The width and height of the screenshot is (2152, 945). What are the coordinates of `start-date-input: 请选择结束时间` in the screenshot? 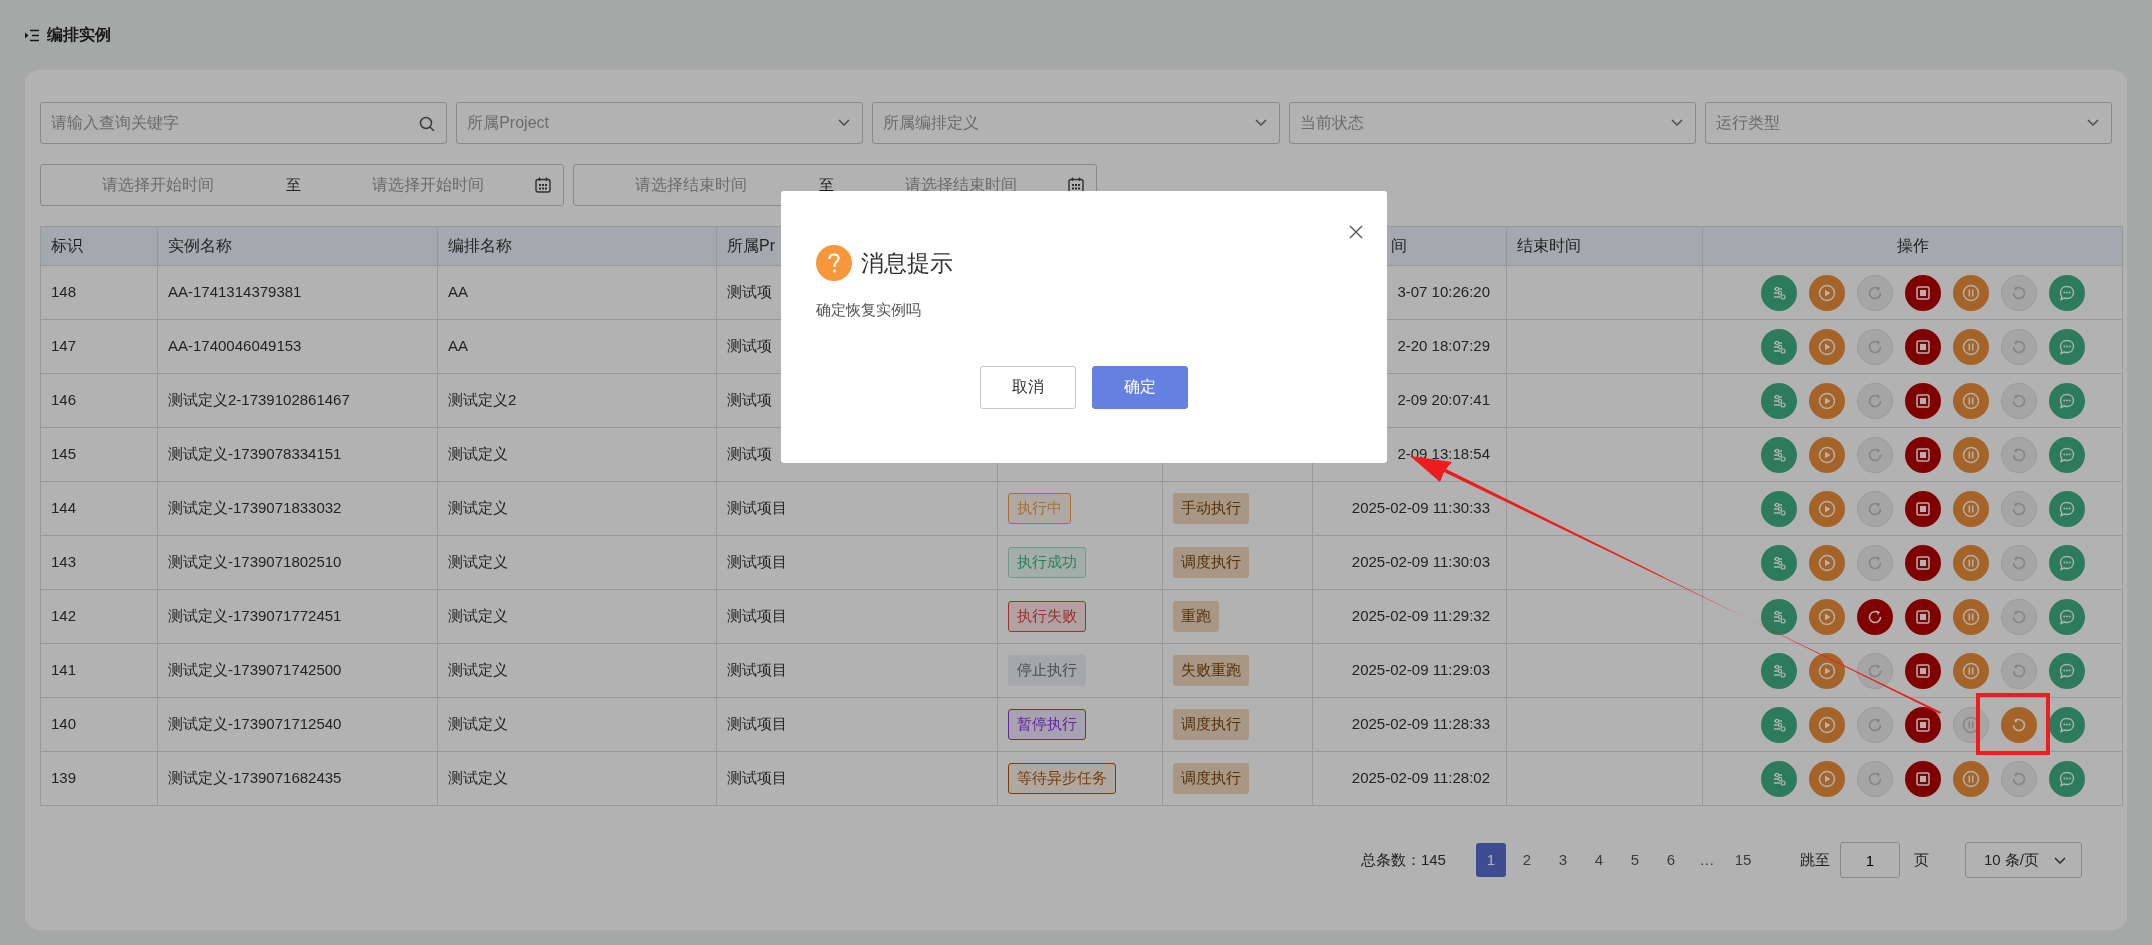 It's located at (691, 185).